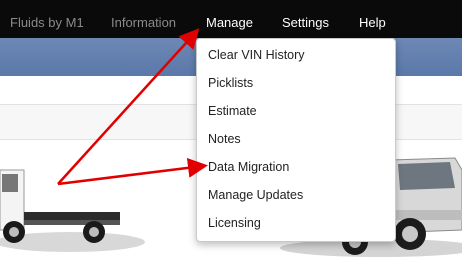  I want to click on menu-item-notes: Notes, so click(224, 139).